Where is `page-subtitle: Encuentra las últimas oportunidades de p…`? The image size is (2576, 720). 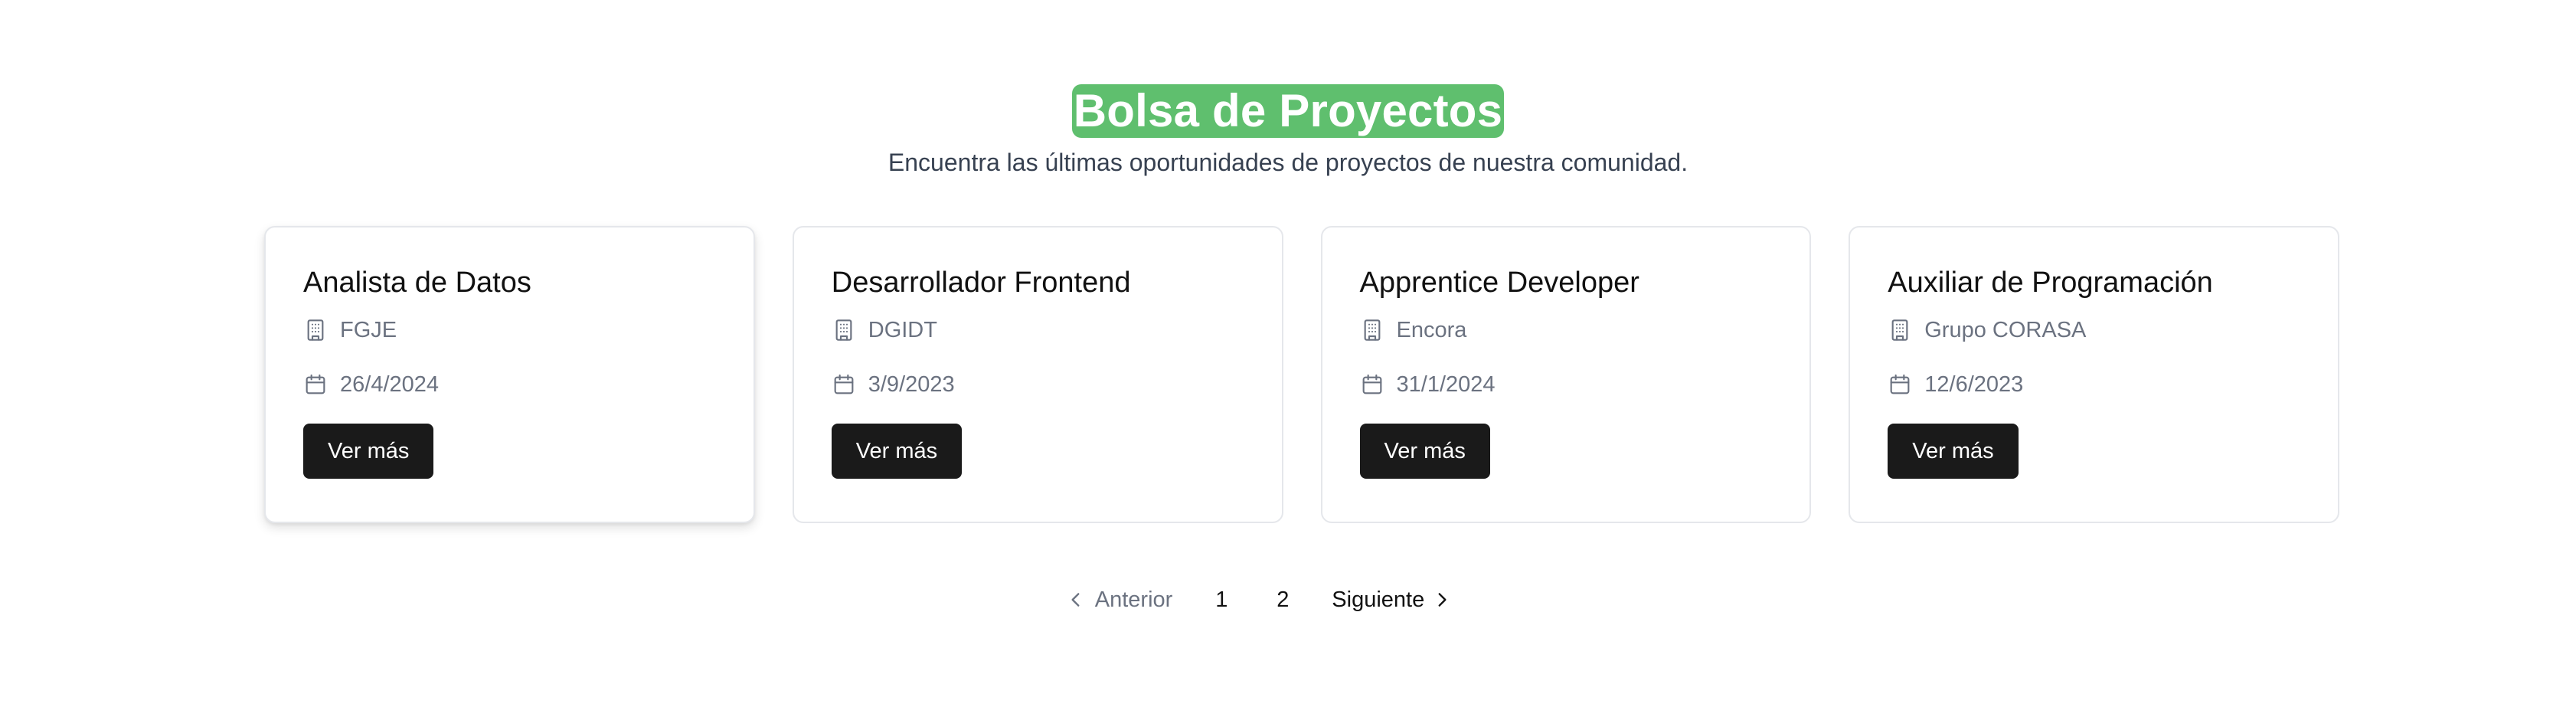
page-subtitle: Encuentra las últimas oportunidades de p… is located at coordinates (1288, 162).